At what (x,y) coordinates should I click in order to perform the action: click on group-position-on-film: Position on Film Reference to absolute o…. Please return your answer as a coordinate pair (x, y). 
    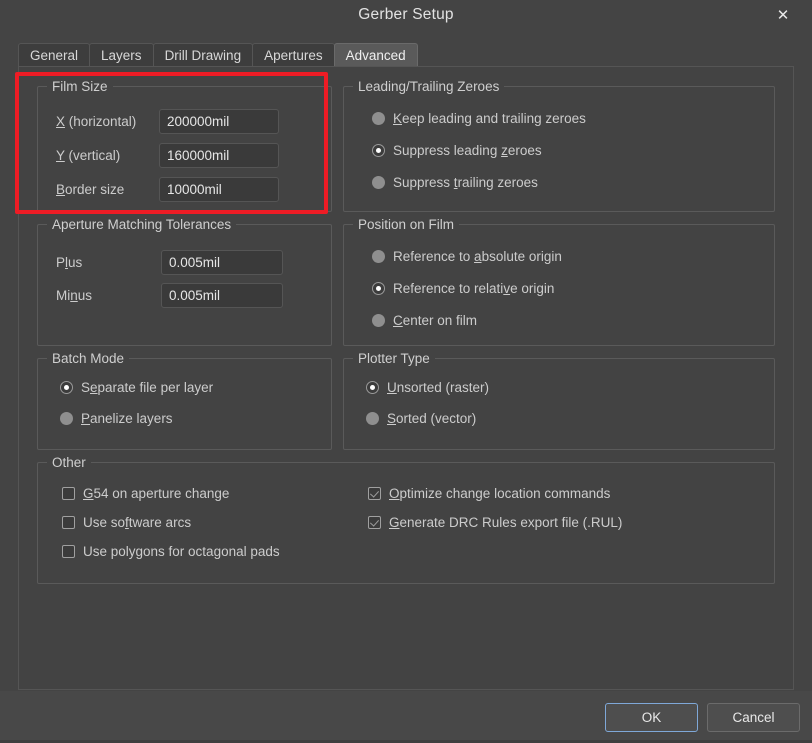
    Looking at the image, I should click on (559, 281).